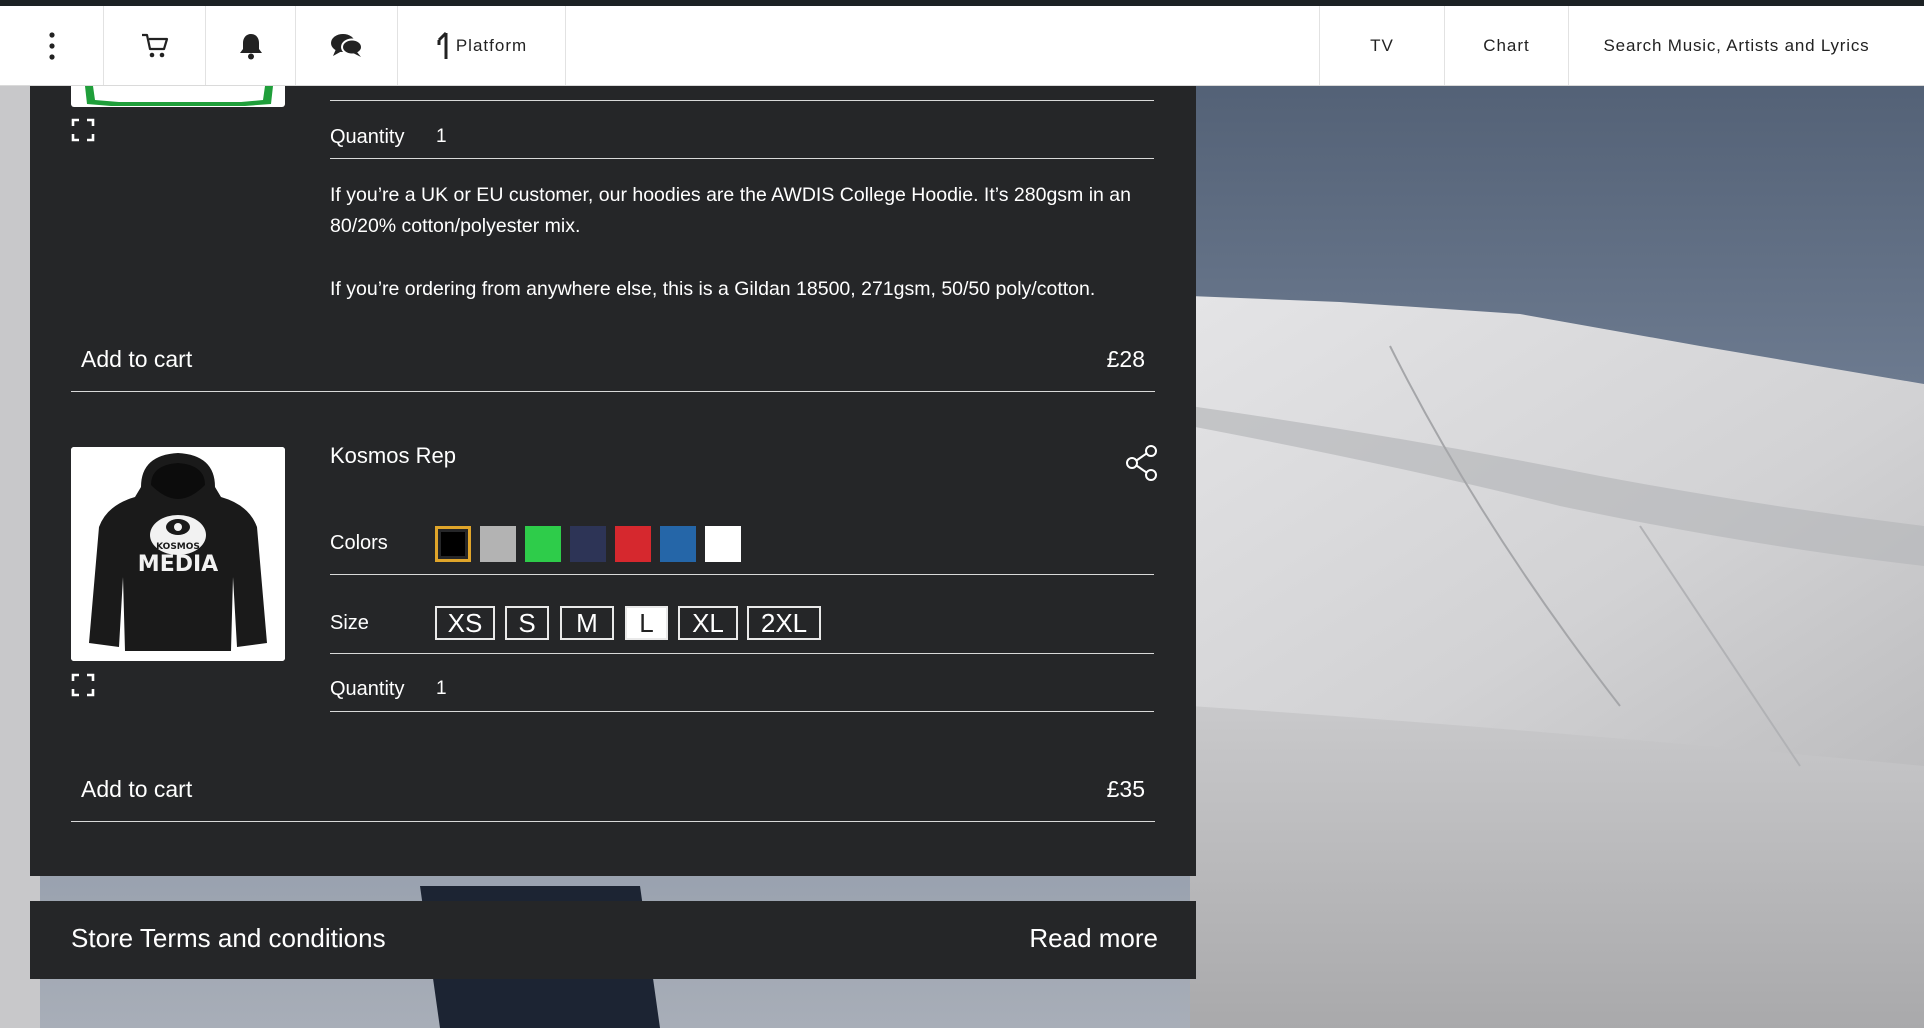 This screenshot has height=1028, width=1924. What do you see at coordinates (359, 543) in the screenshot?
I see `colors-label: Colors` at bounding box center [359, 543].